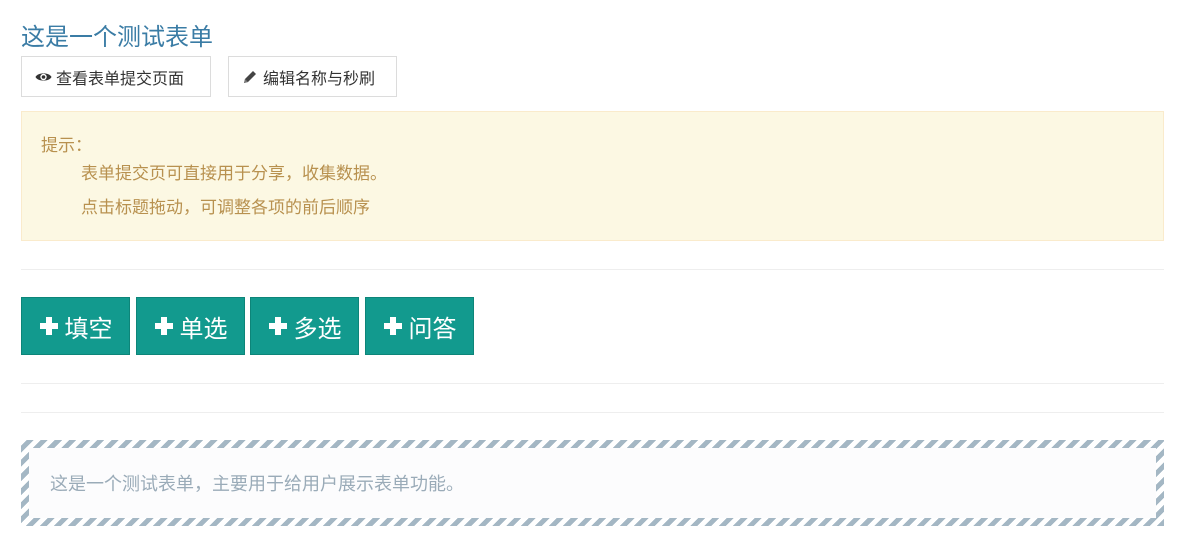 This screenshot has height=549, width=1183. I want to click on view-submit-page-button: 查看表单提交页面, so click(116, 76).